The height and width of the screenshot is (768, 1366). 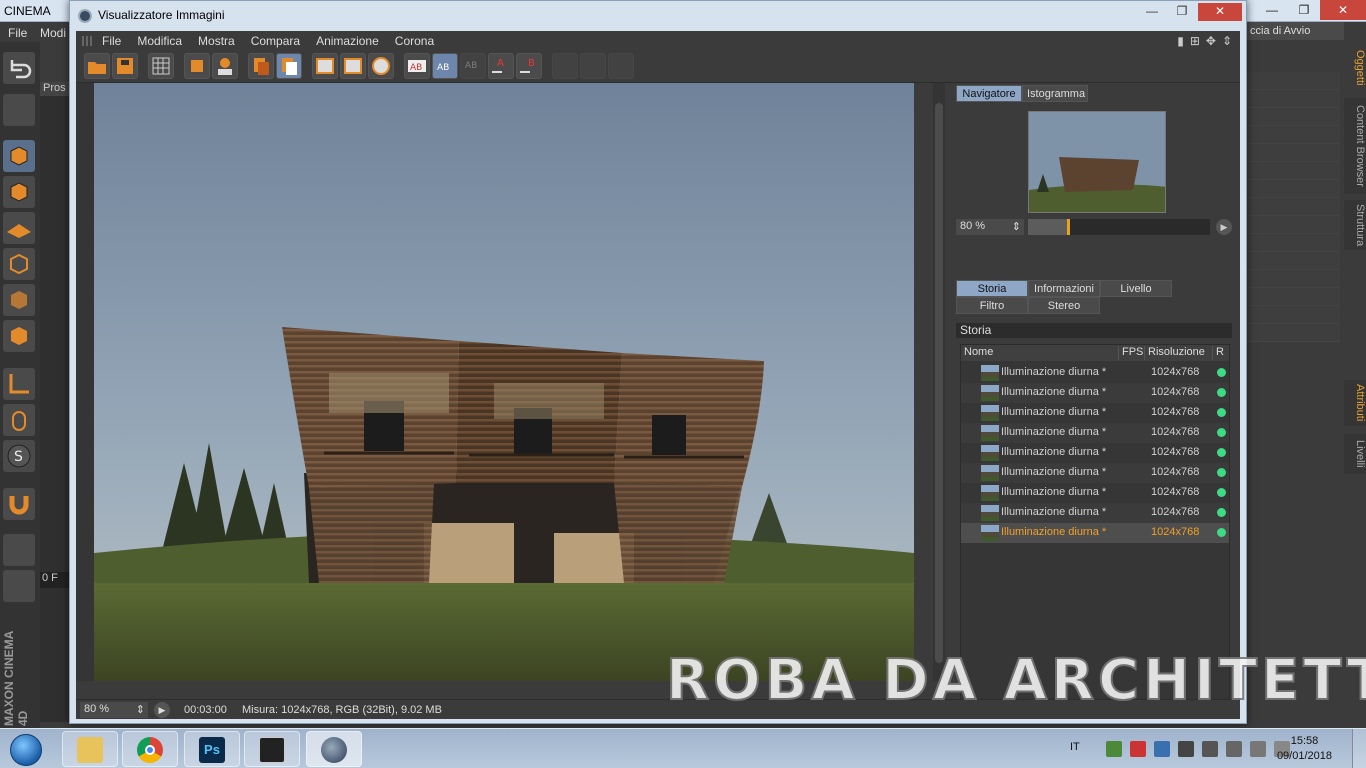 I want to click on background-menu-modifica: Modi, so click(x=53, y=33).